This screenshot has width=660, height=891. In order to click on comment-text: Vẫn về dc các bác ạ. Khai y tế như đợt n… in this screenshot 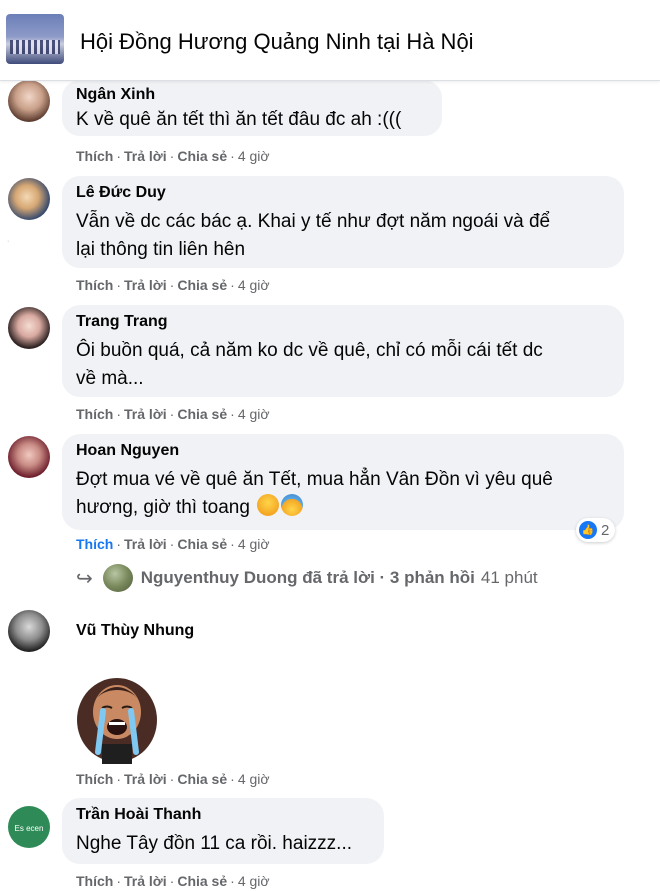, I will do `click(313, 221)`.